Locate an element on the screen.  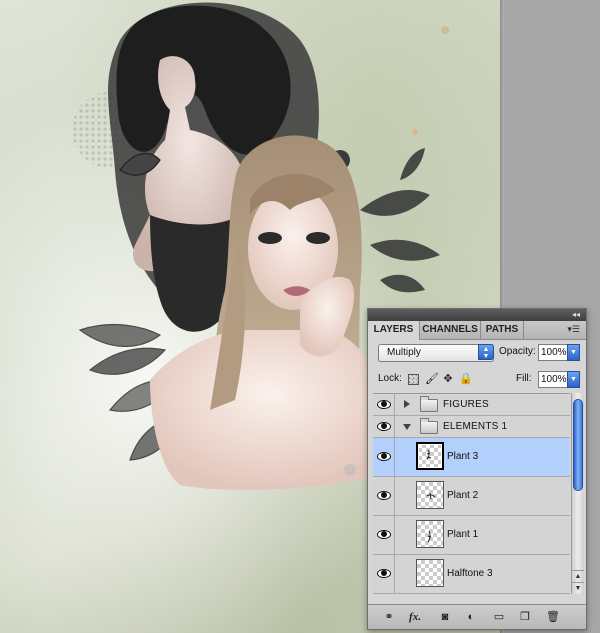
layer-name: Halftone 3 is located at coordinates (470, 573).